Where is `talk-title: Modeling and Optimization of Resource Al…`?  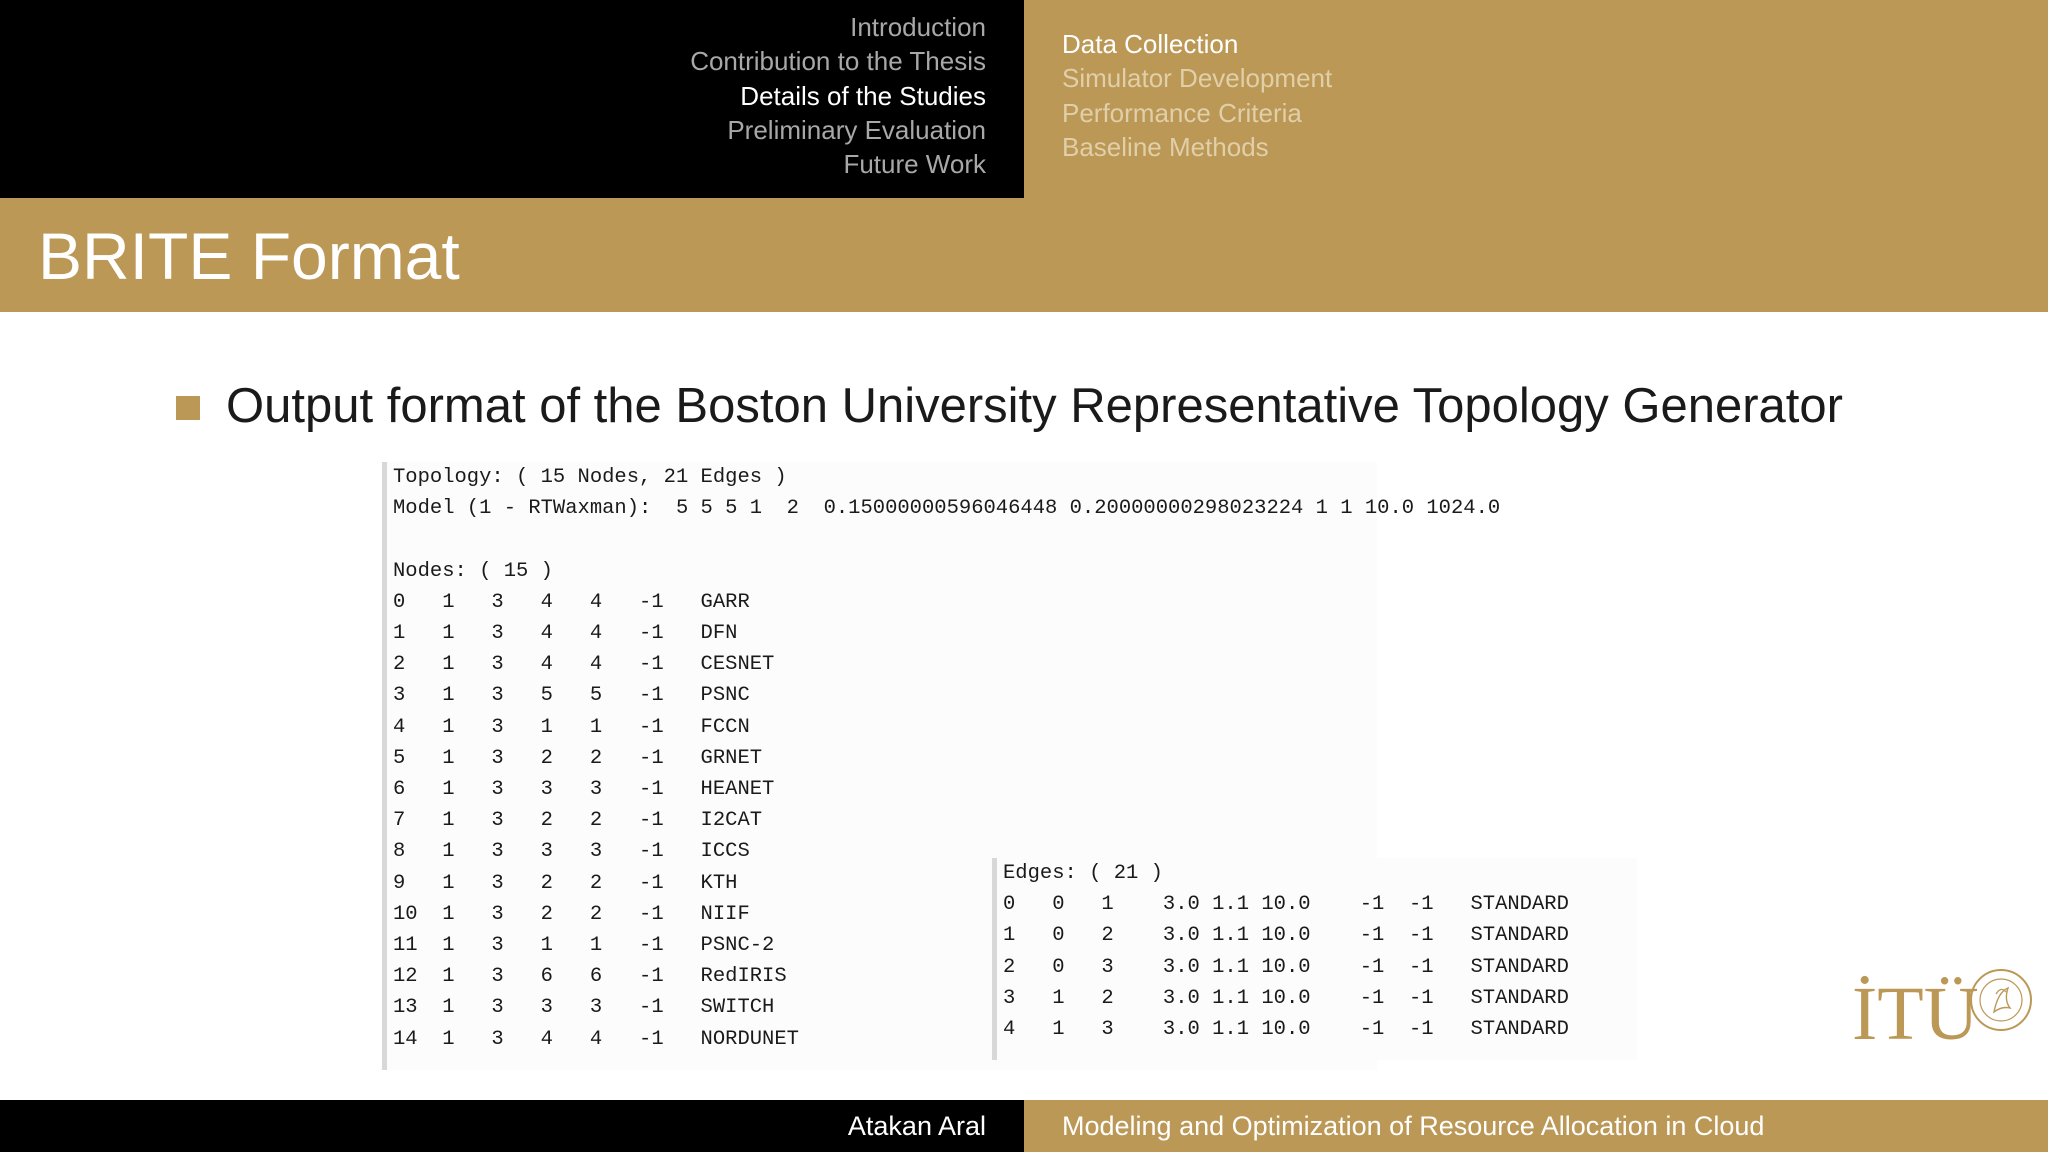 talk-title: Modeling and Optimization of Resource Al… is located at coordinates (1413, 1126).